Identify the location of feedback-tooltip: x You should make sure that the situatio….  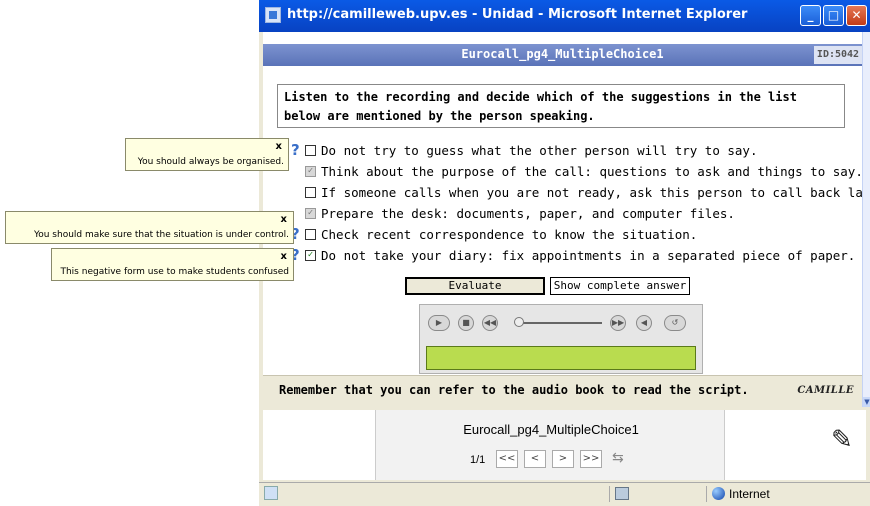
(149, 227).